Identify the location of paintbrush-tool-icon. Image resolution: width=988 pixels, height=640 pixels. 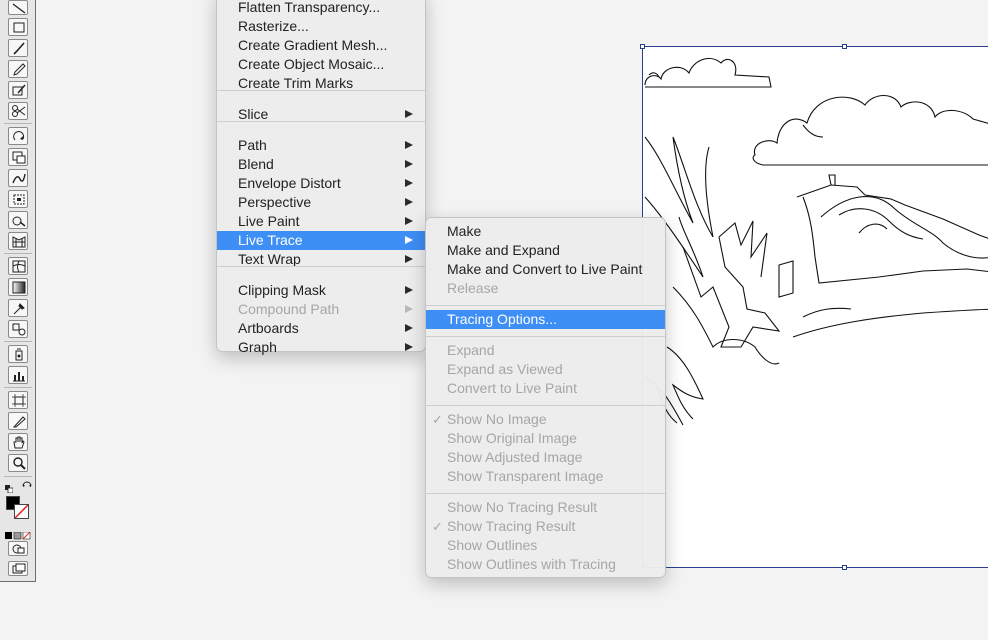
(18, 48).